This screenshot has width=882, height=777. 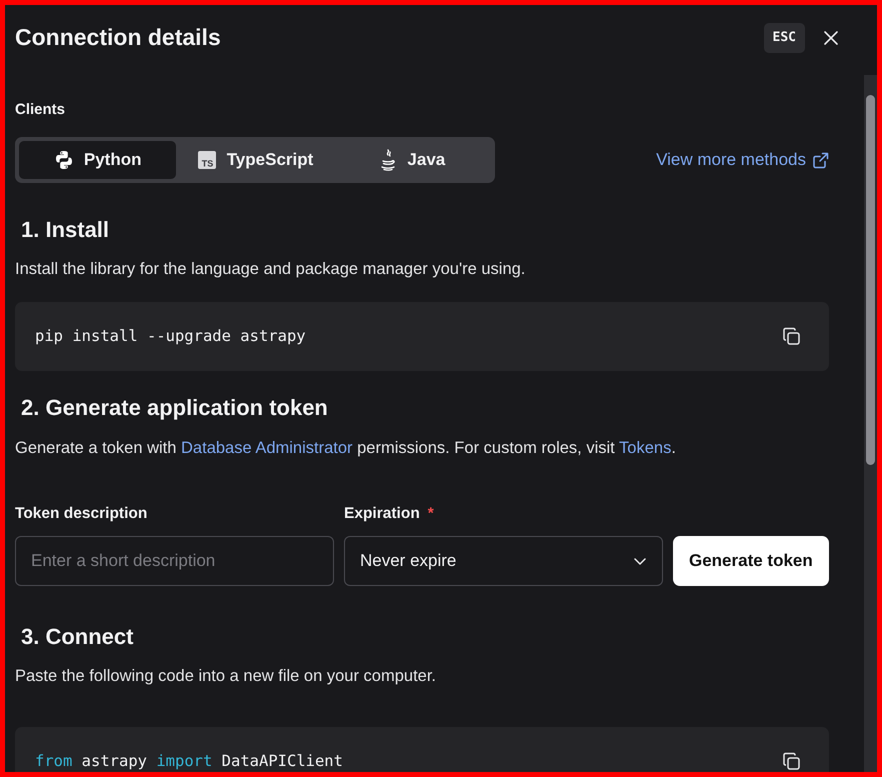 I want to click on step-heading: 1. Install, so click(x=65, y=230).